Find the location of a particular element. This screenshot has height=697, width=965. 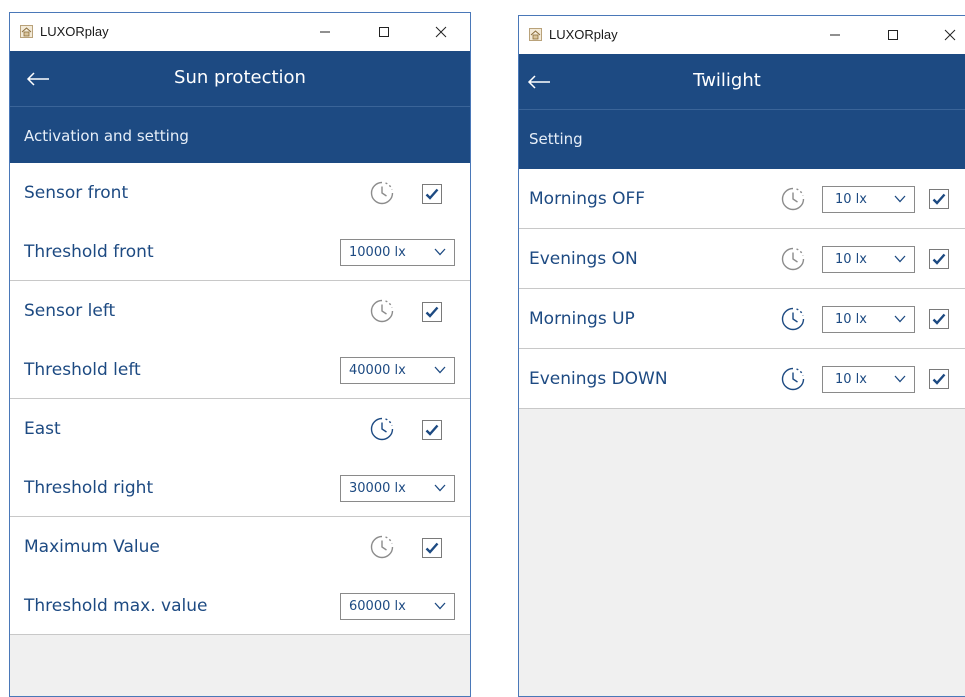

threshold-label: Threshold right is located at coordinates (89, 488).